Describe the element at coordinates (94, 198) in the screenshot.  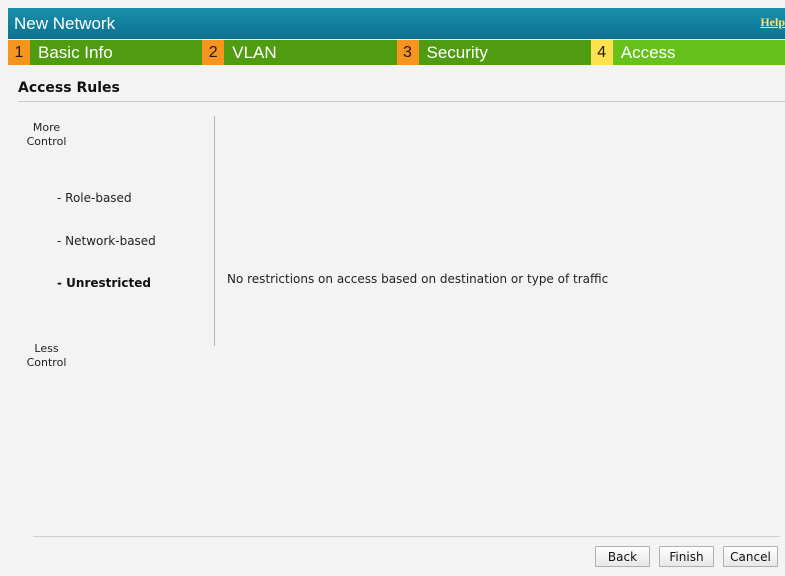
I see `option-role-based: - Role-based` at that location.